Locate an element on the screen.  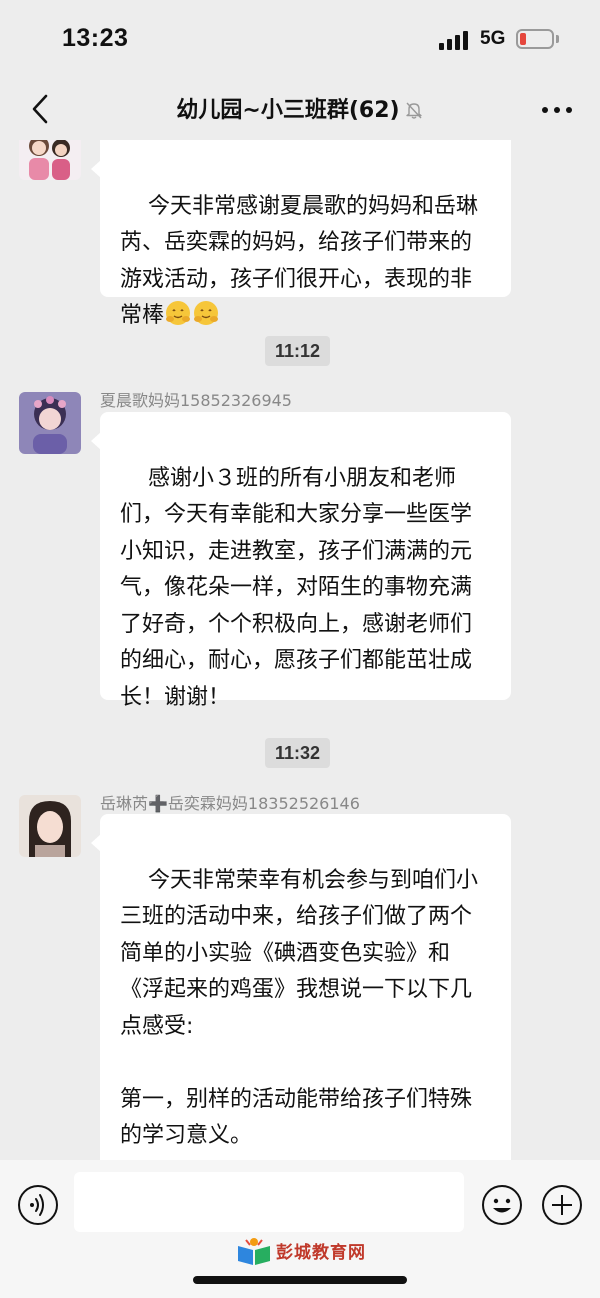
chat-title-text: 幼儿园~小三班群(62) is located at coordinates (288, 110).